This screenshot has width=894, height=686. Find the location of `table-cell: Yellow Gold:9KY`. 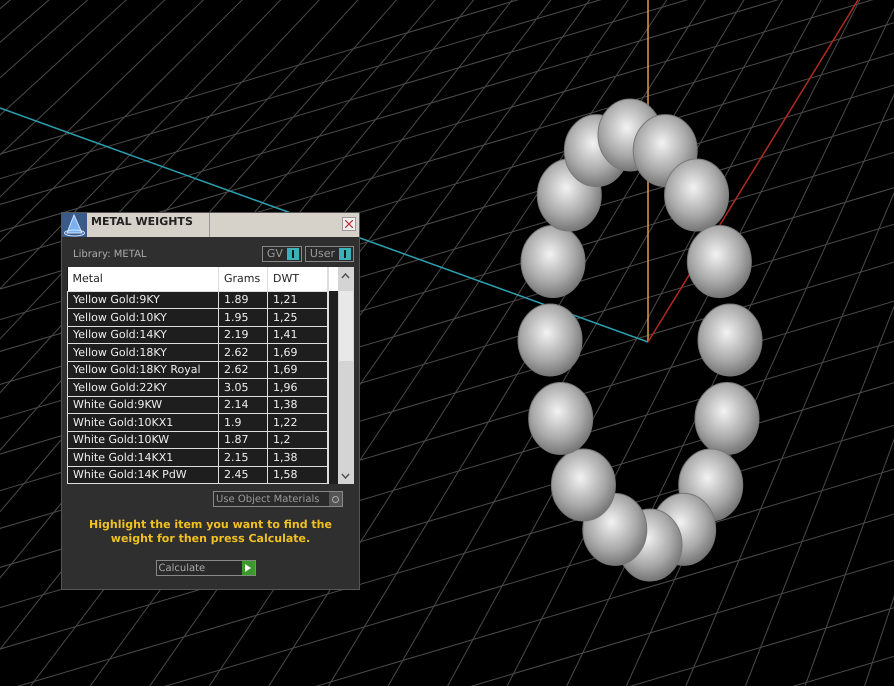

table-cell: Yellow Gold:9KY is located at coordinates (143, 299).